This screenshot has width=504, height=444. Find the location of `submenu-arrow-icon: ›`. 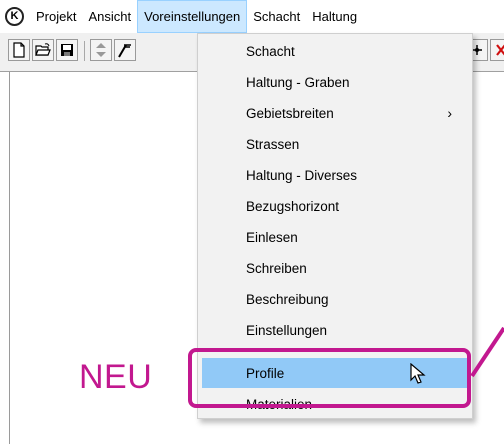

submenu-arrow-icon: › is located at coordinates (449, 113).